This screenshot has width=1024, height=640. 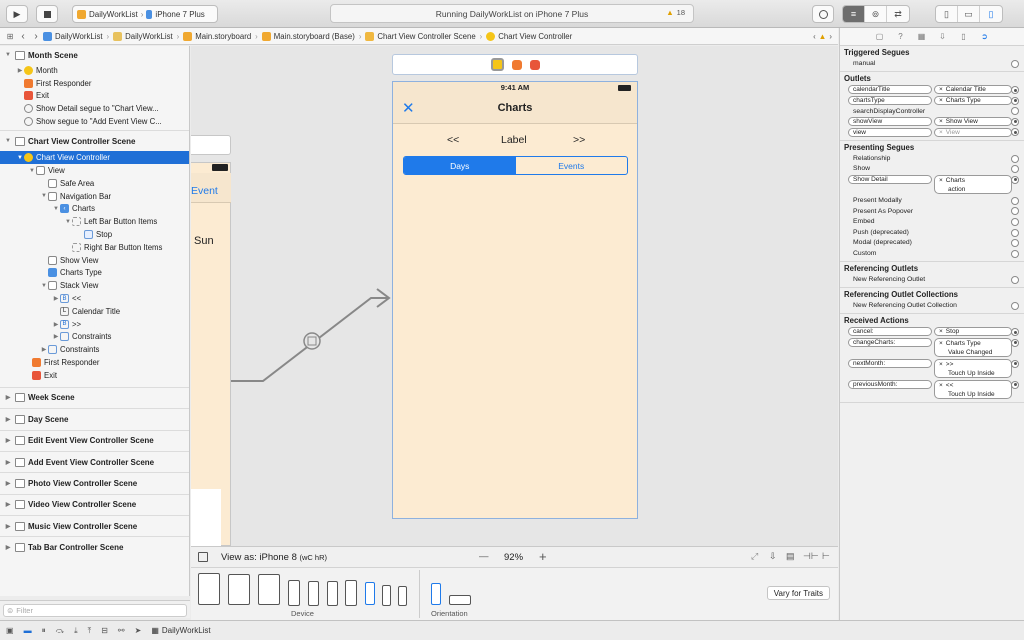 I want to click on issue-nav-right-icon: ›, so click(x=830, y=36).